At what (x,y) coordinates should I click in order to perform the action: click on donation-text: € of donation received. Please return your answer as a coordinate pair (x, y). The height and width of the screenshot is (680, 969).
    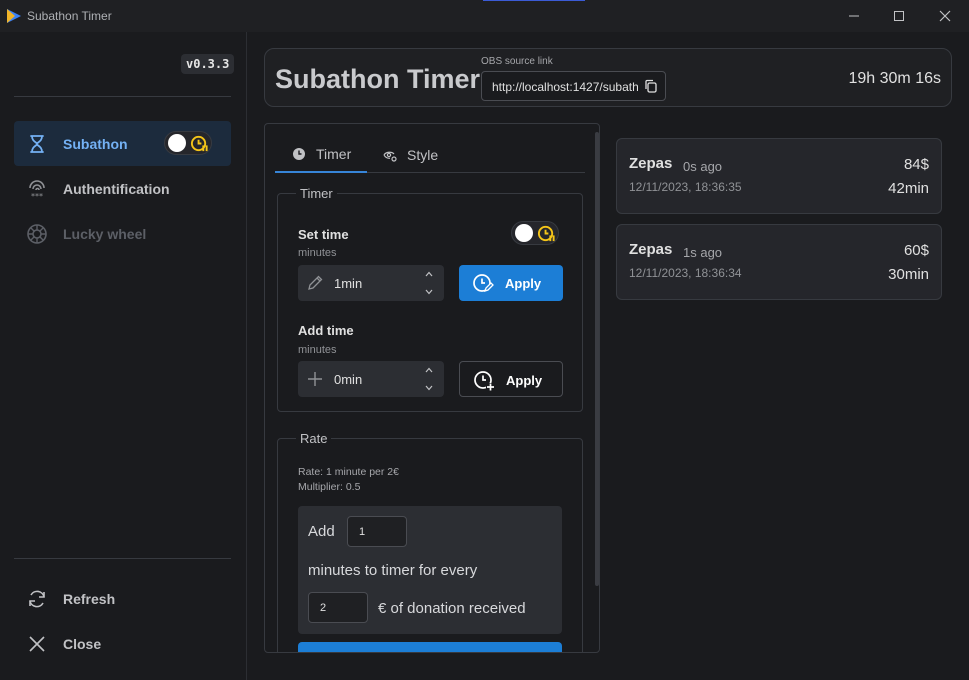
    Looking at the image, I should click on (452, 608).